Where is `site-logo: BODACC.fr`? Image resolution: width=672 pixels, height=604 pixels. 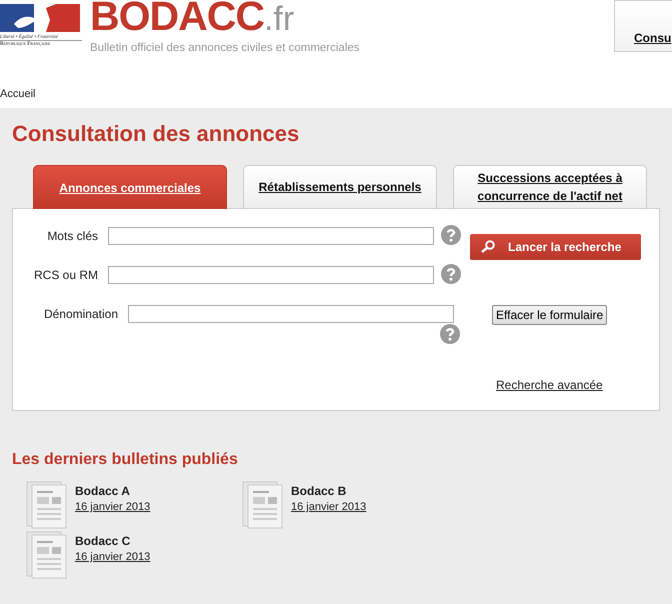 site-logo: BODACC.fr is located at coordinates (192, 21).